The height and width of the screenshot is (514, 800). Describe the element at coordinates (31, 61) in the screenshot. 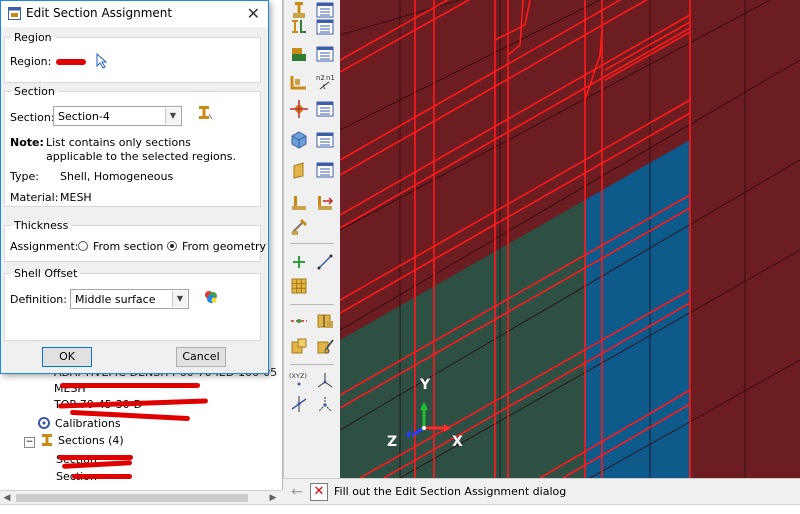

I see `region-label: Region:` at that location.